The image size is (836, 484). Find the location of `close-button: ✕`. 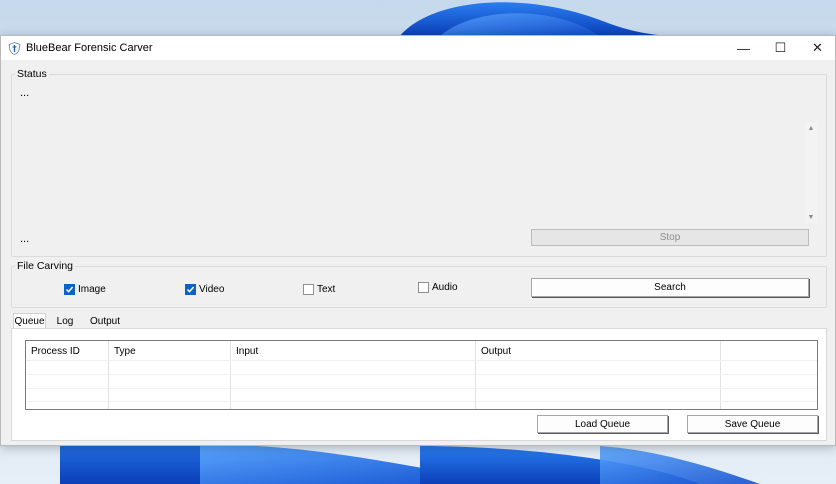

close-button: ✕ is located at coordinates (817, 48).